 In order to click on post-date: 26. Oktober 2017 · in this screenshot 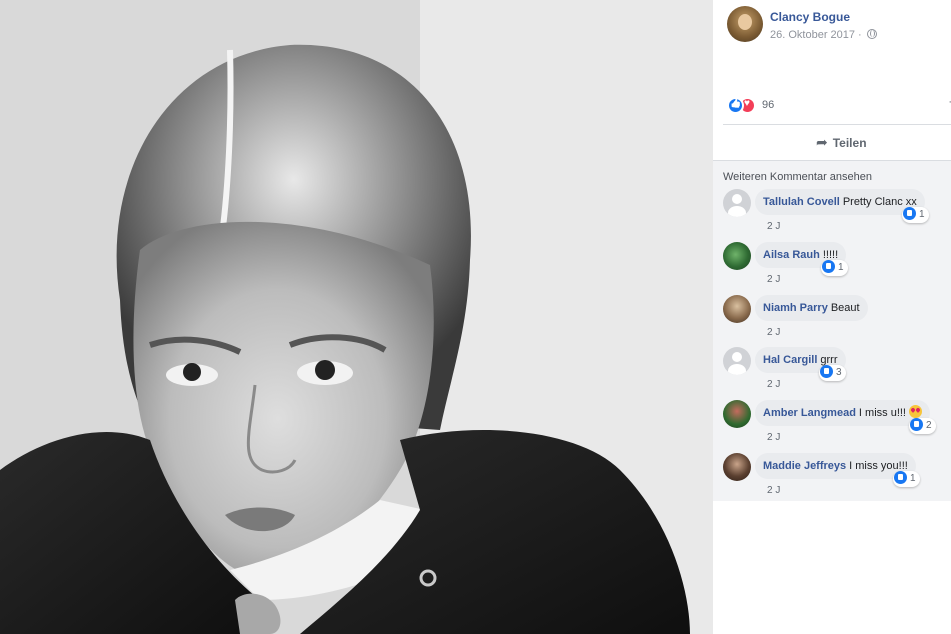, I will do `click(823, 35)`.